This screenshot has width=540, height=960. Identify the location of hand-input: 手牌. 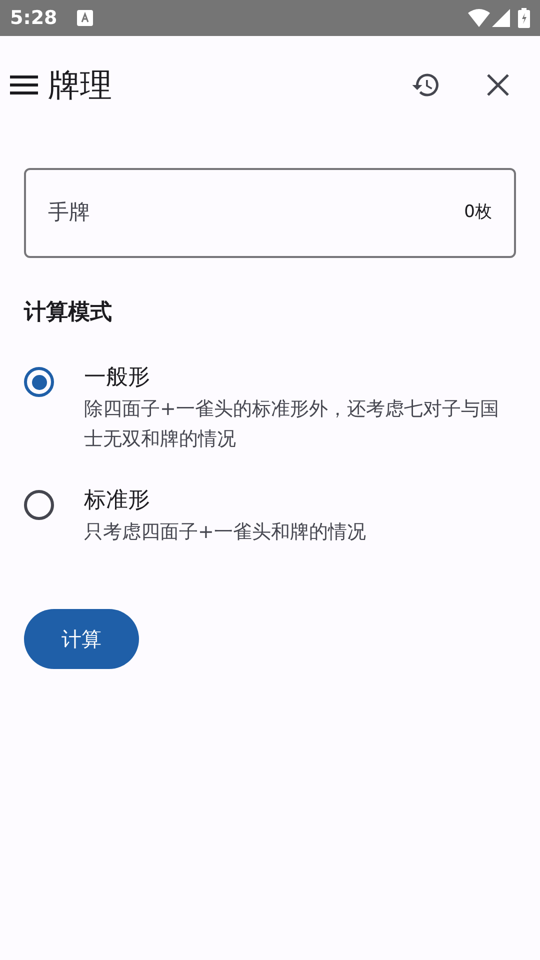
(256, 213).